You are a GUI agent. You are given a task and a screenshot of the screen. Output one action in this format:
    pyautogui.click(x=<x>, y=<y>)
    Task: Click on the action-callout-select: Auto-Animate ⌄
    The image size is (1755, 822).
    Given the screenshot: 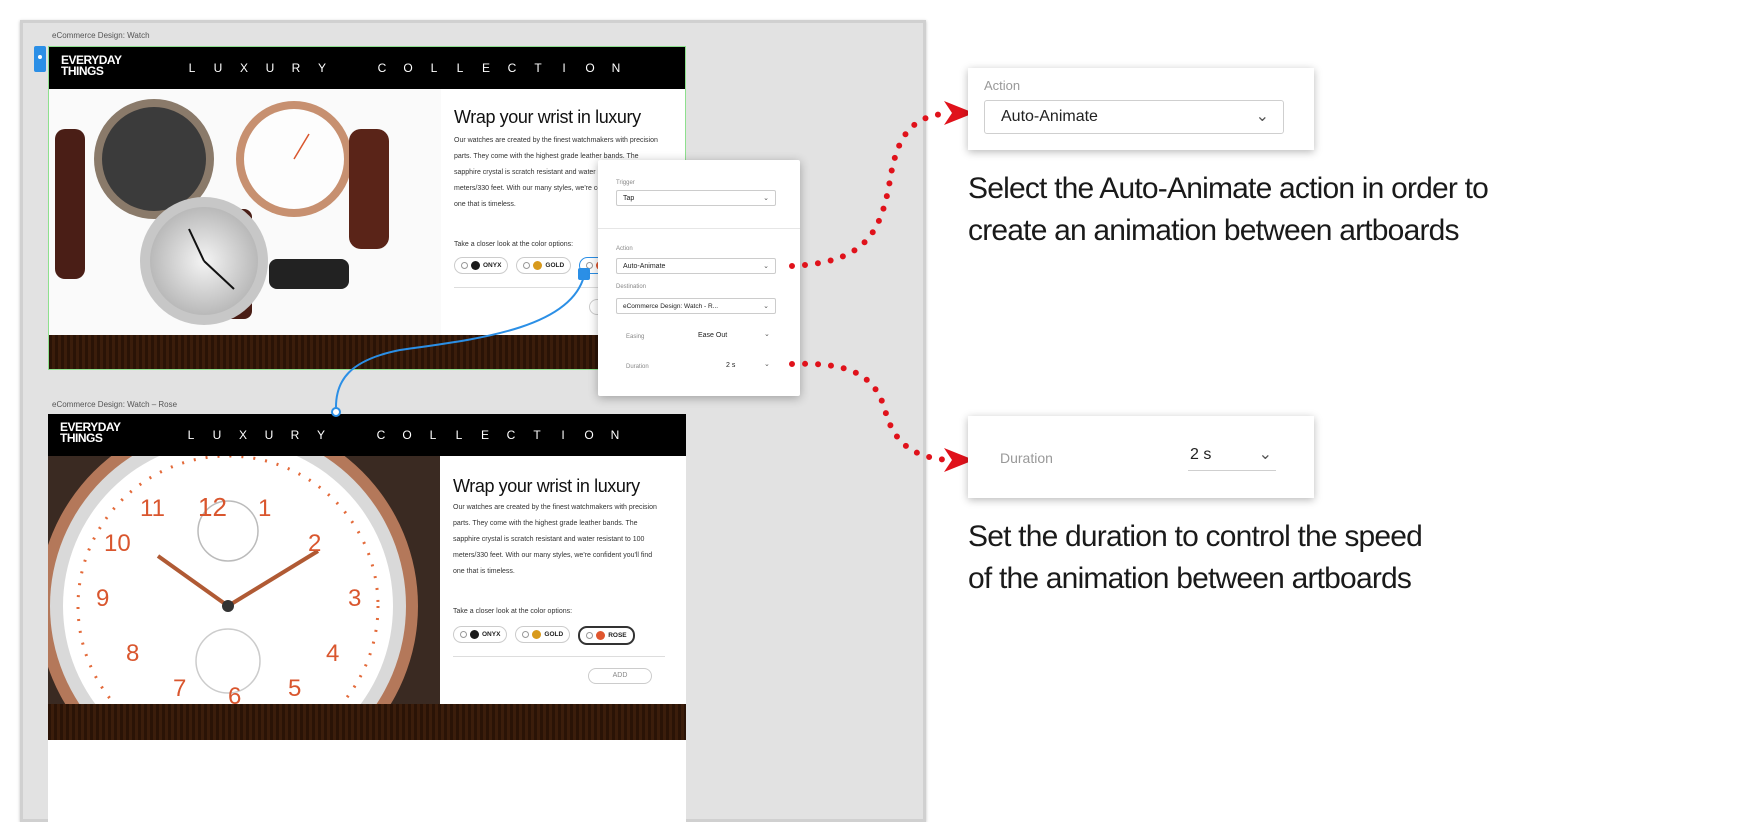 What is the action you would take?
    pyautogui.click(x=1134, y=117)
    